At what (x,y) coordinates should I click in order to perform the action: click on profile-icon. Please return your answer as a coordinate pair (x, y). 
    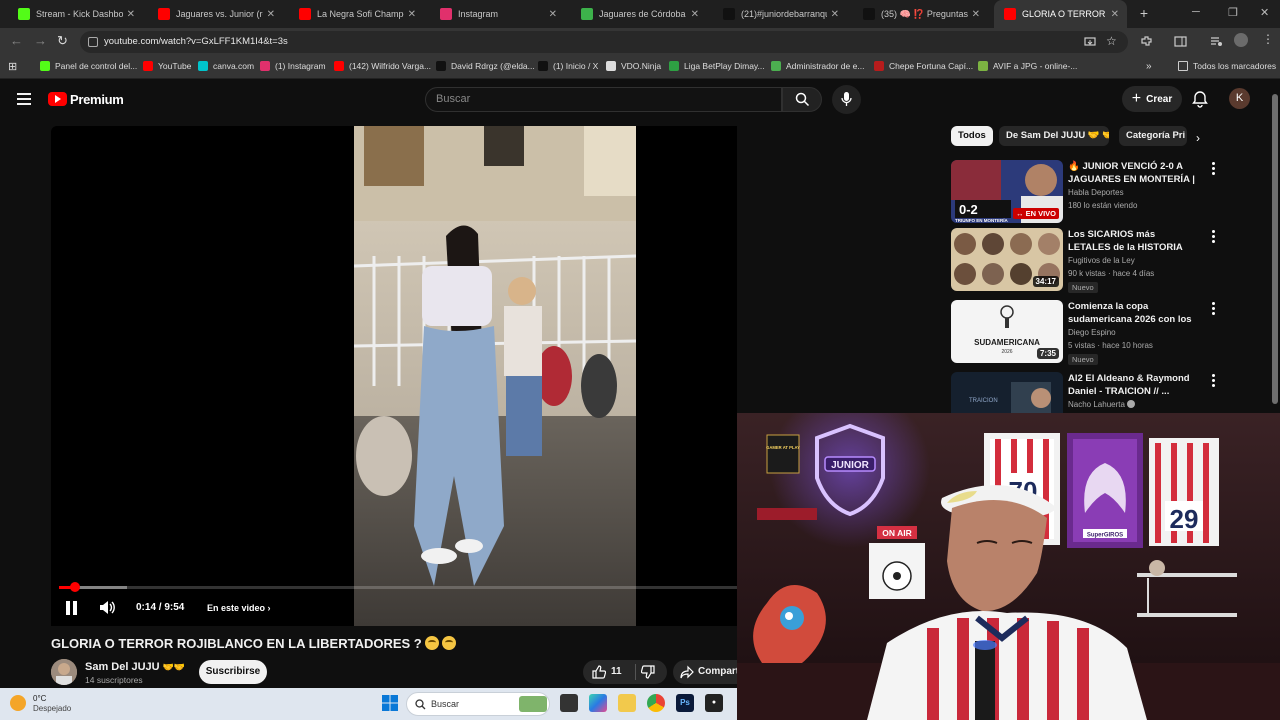
    Looking at the image, I should click on (1241, 40).